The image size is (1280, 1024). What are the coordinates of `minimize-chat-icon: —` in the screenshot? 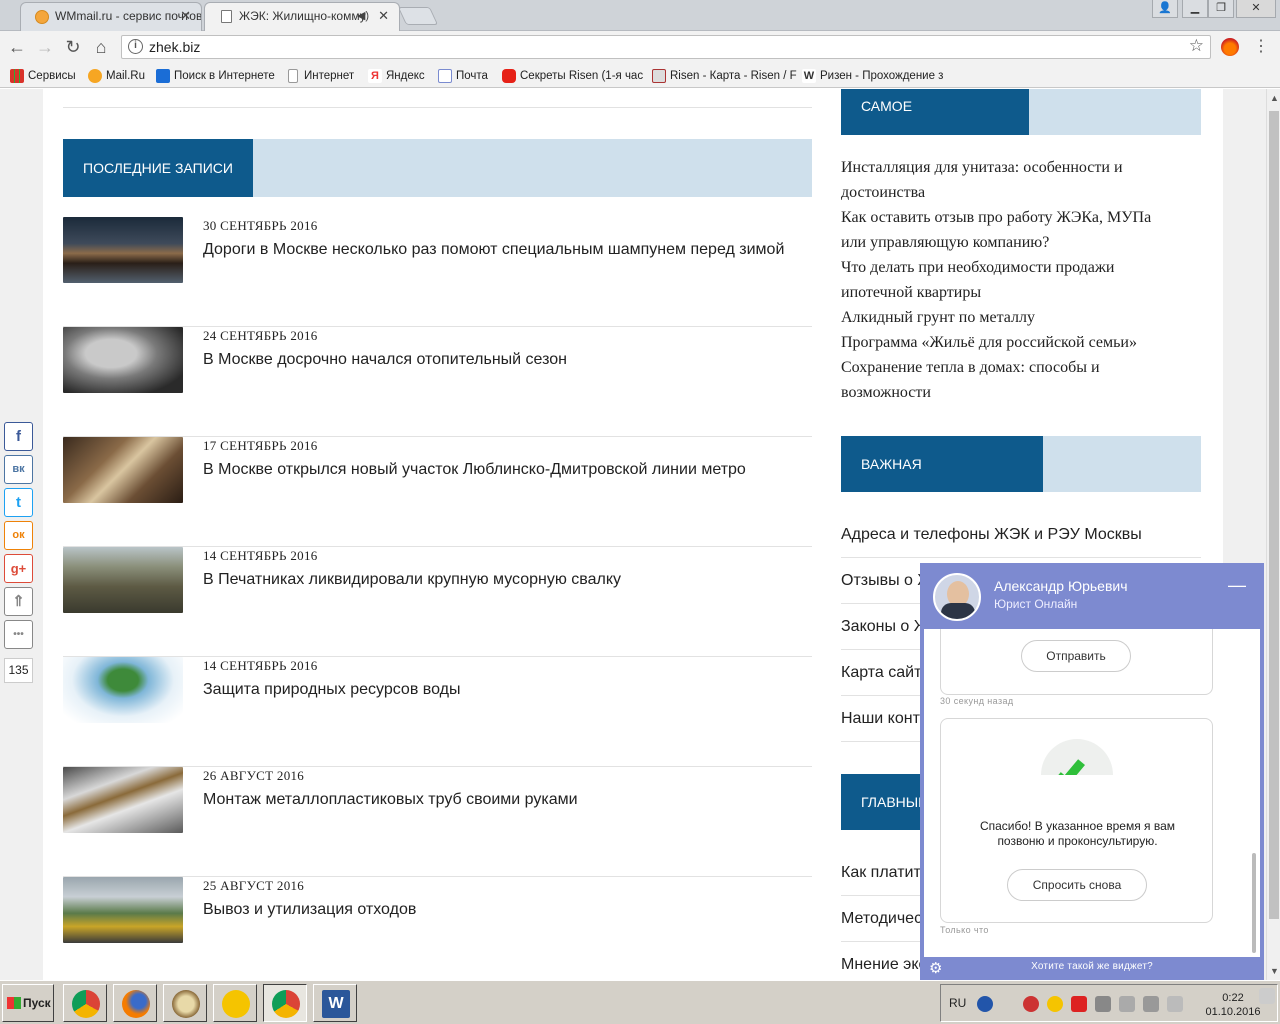 It's located at (1237, 585).